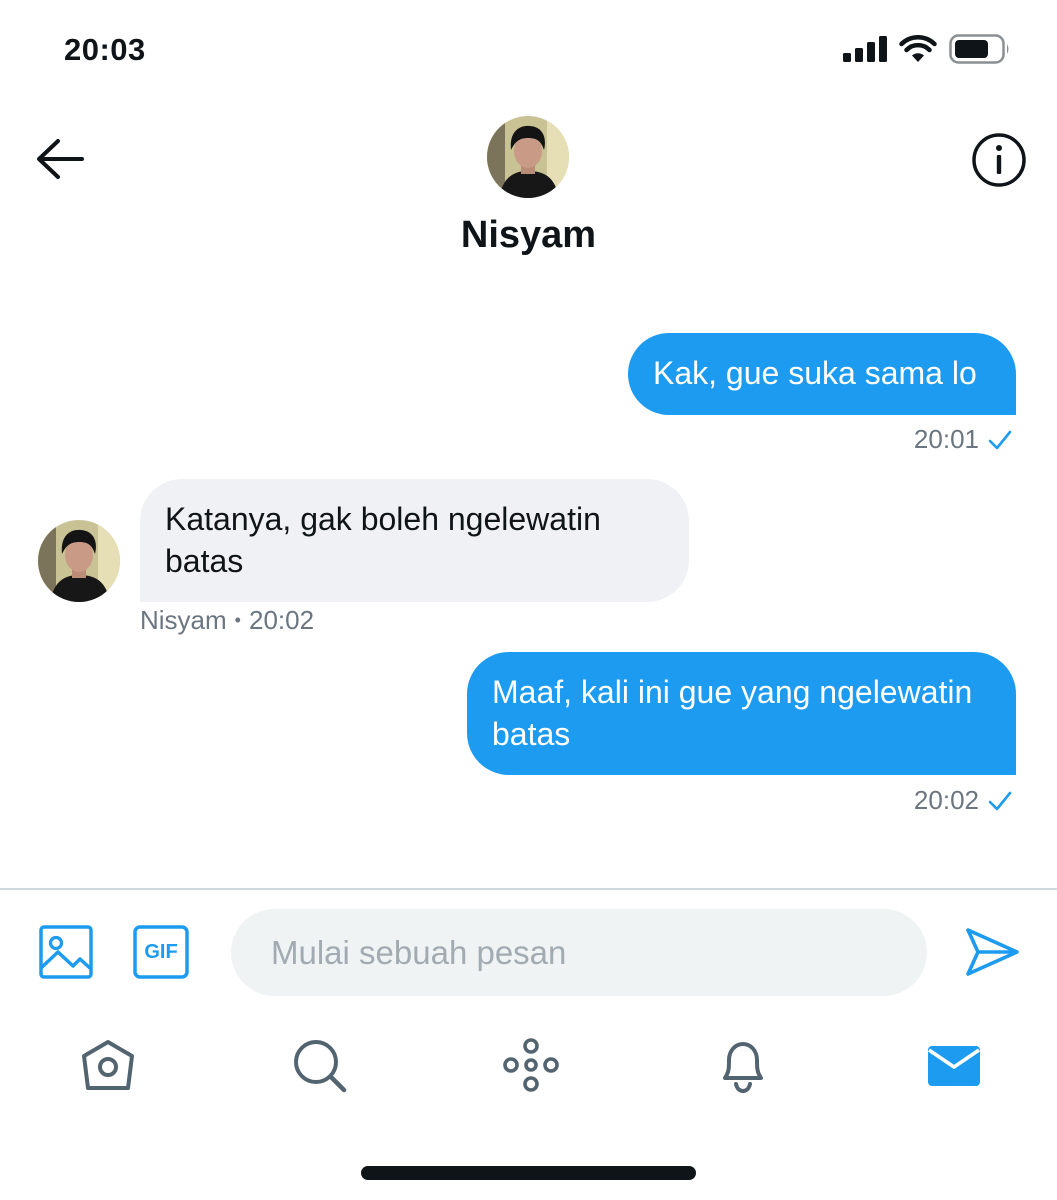 The width and height of the screenshot is (1057, 1200). I want to click on tab-notifications, so click(743, 1066).